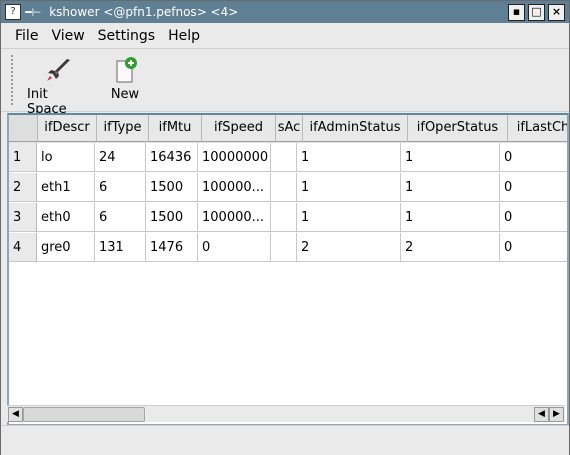  Describe the element at coordinates (175, 128) in the screenshot. I see `column-header: ifMtu` at that location.